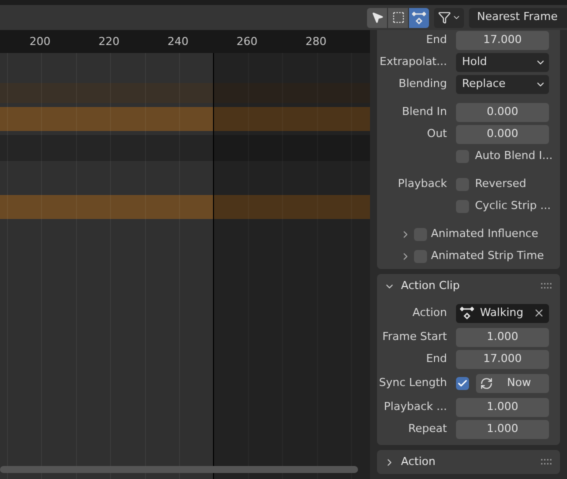 The image size is (567, 479). Describe the element at coordinates (456, 17) in the screenshot. I see `caret-icon` at that location.